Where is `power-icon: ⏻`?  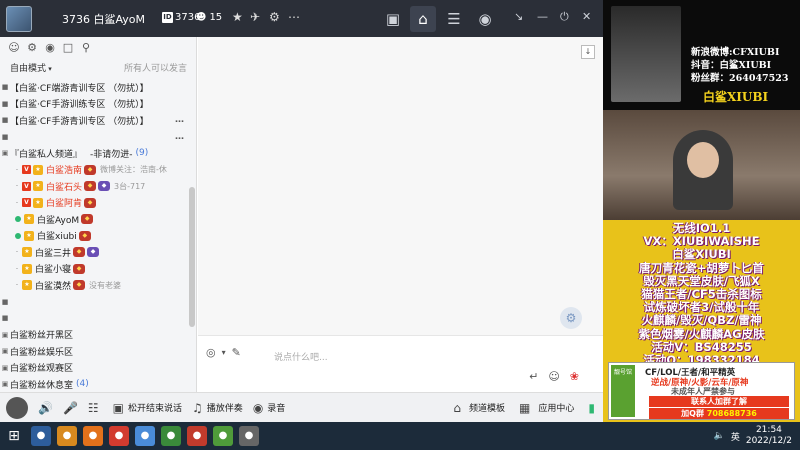
power-icon: ⏻ is located at coordinates (564, 17).